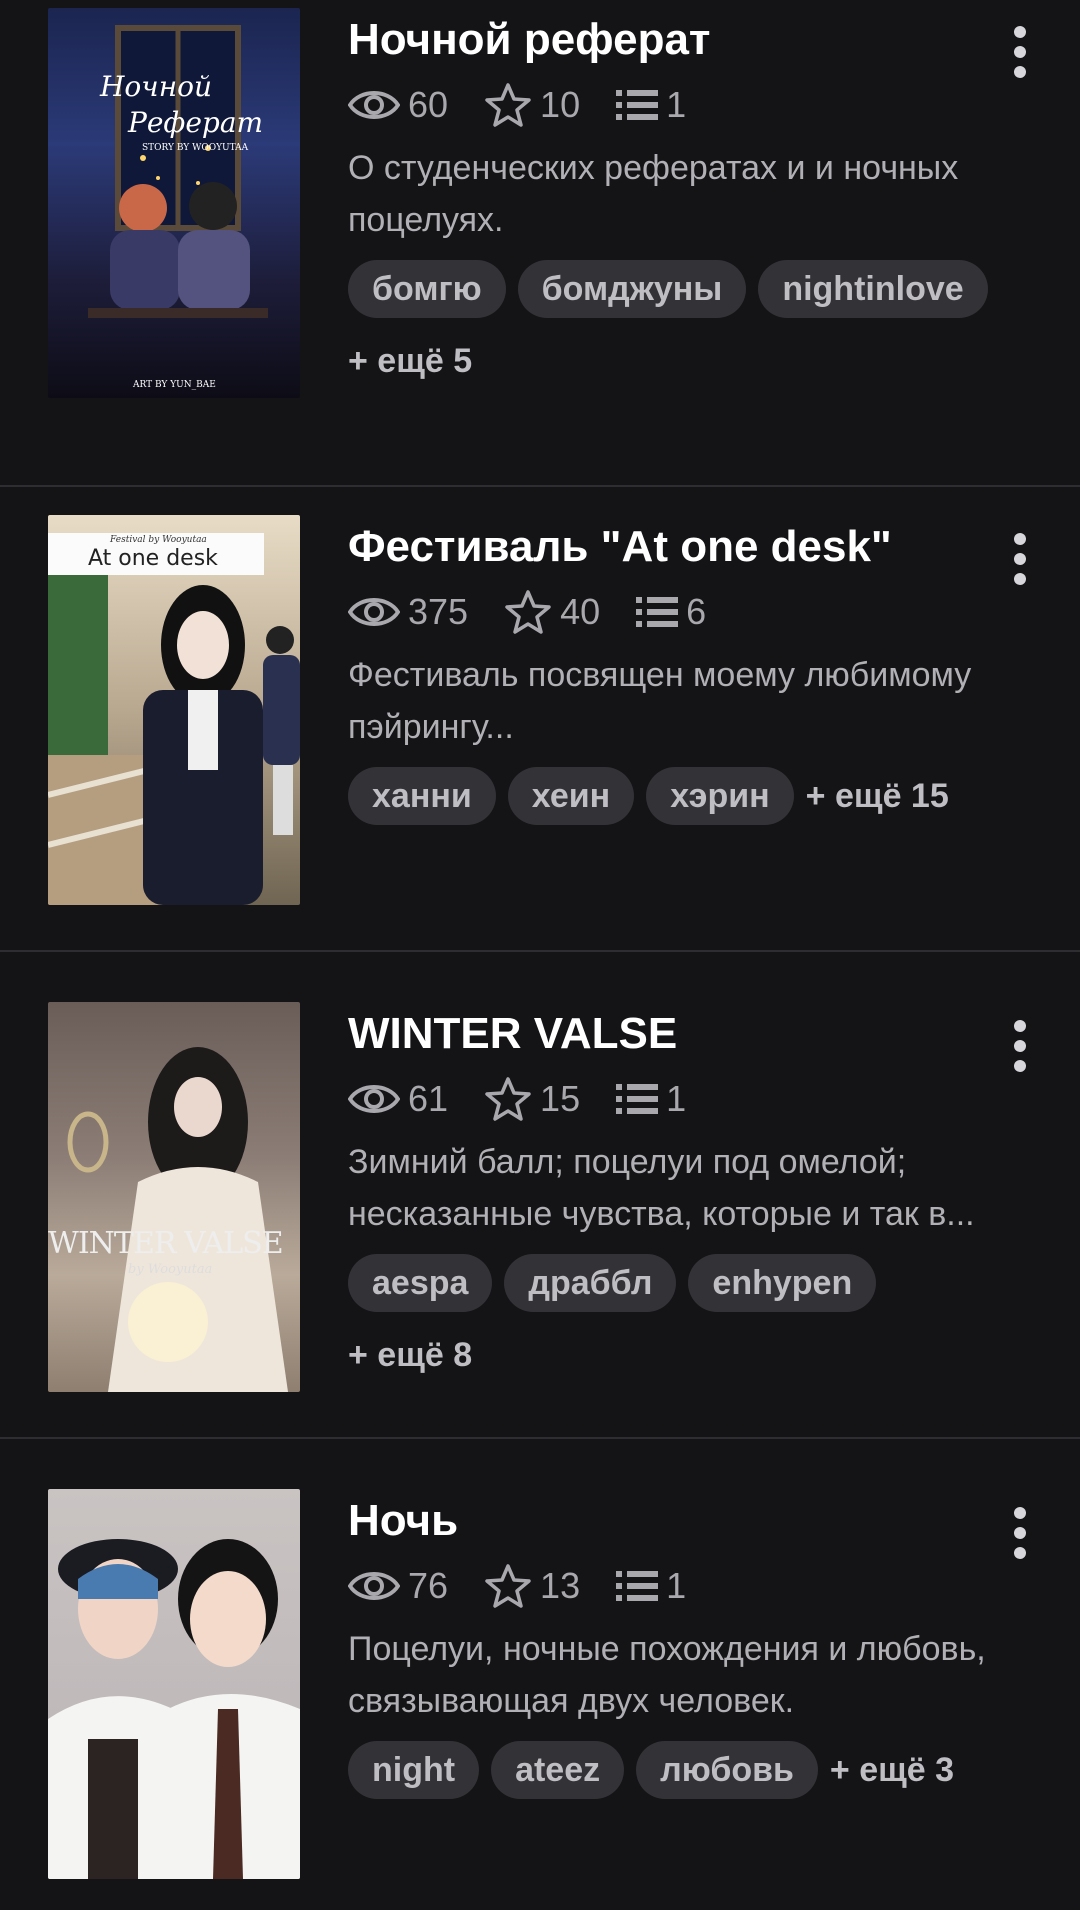 The height and width of the screenshot is (1910, 1080). What do you see at coordinates (414, 1770) in the screenshot?
I see `tag-chip: night` at bounding box center [414, 1770].